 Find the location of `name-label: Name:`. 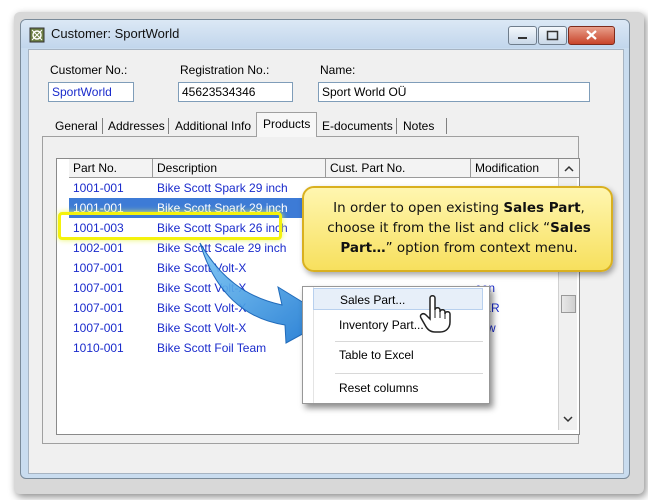

name-label: Name: is located at coordinates (338, 70).